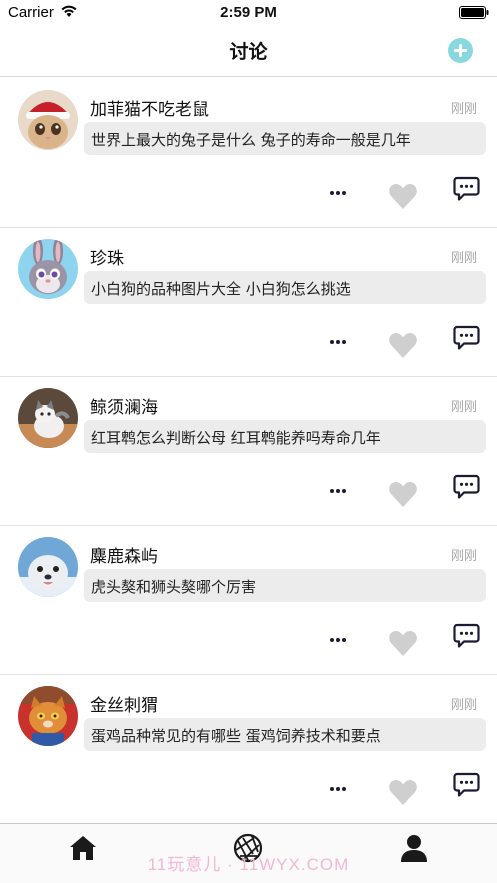 The image size is (497, 883). Describe the element at coordinates (124, 703) in the screenshot. I see `username: 金丝刺猬` at that location.